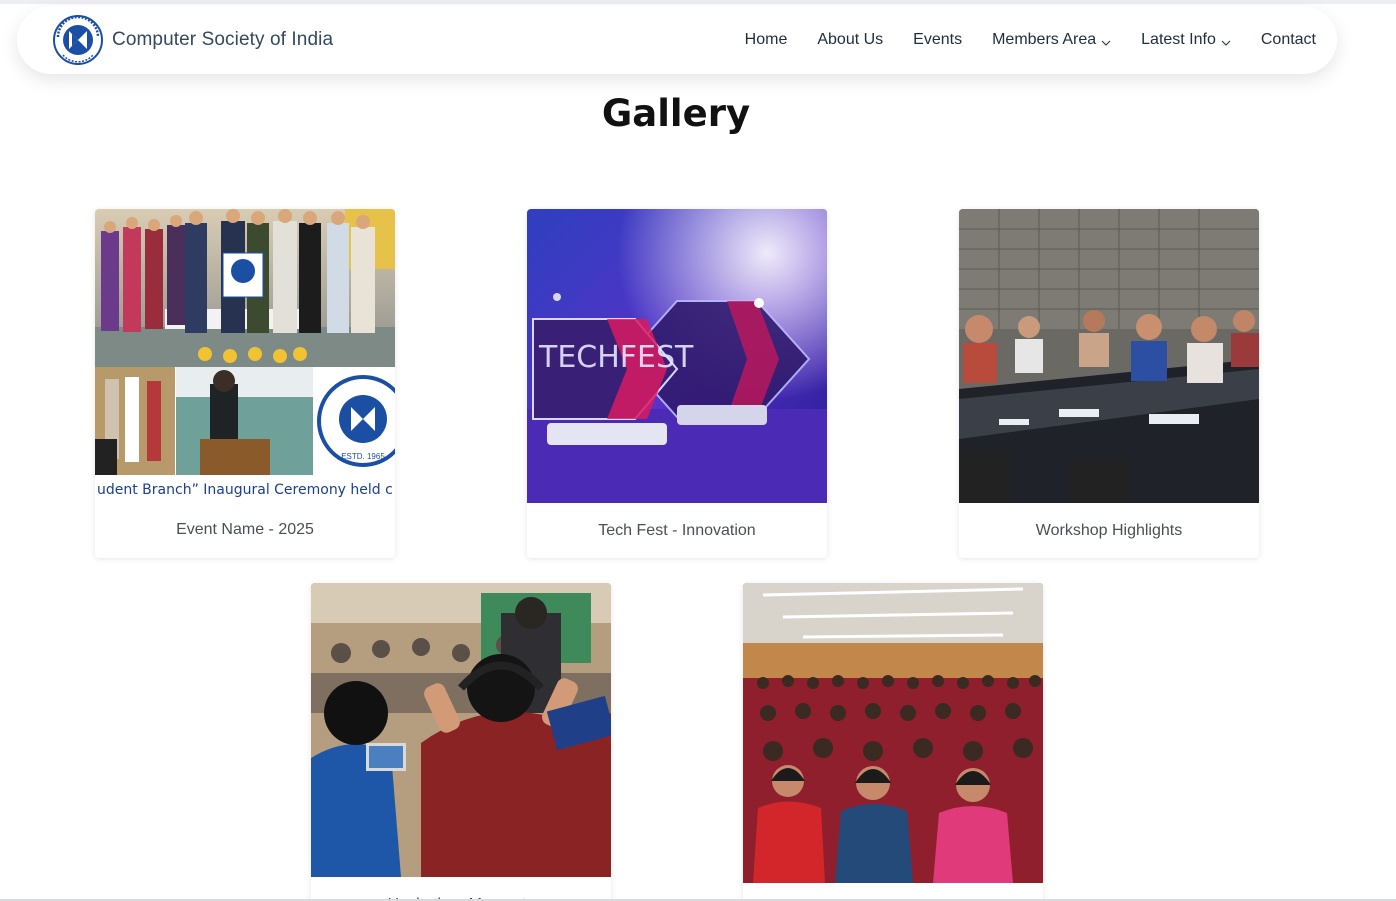  I want to click on nav-members-area-label: Members Area, so click(1044, 39).